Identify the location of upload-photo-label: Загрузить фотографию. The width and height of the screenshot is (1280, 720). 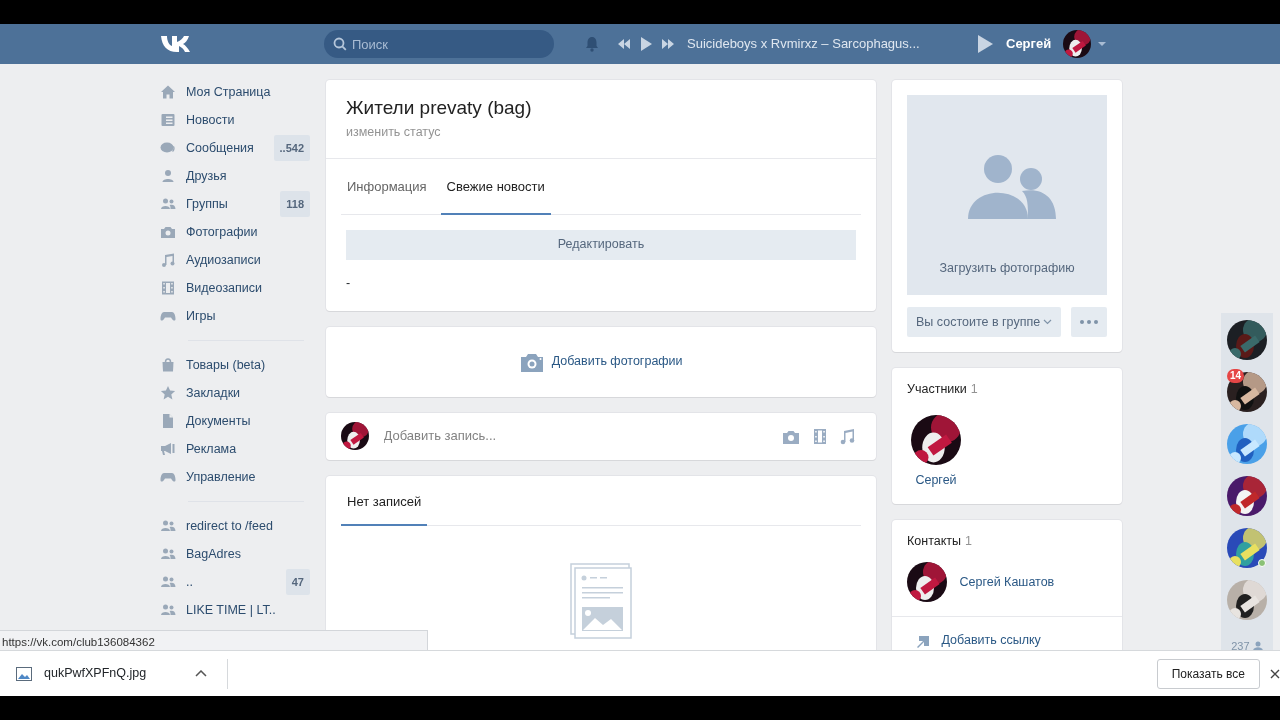
(1007, 269).